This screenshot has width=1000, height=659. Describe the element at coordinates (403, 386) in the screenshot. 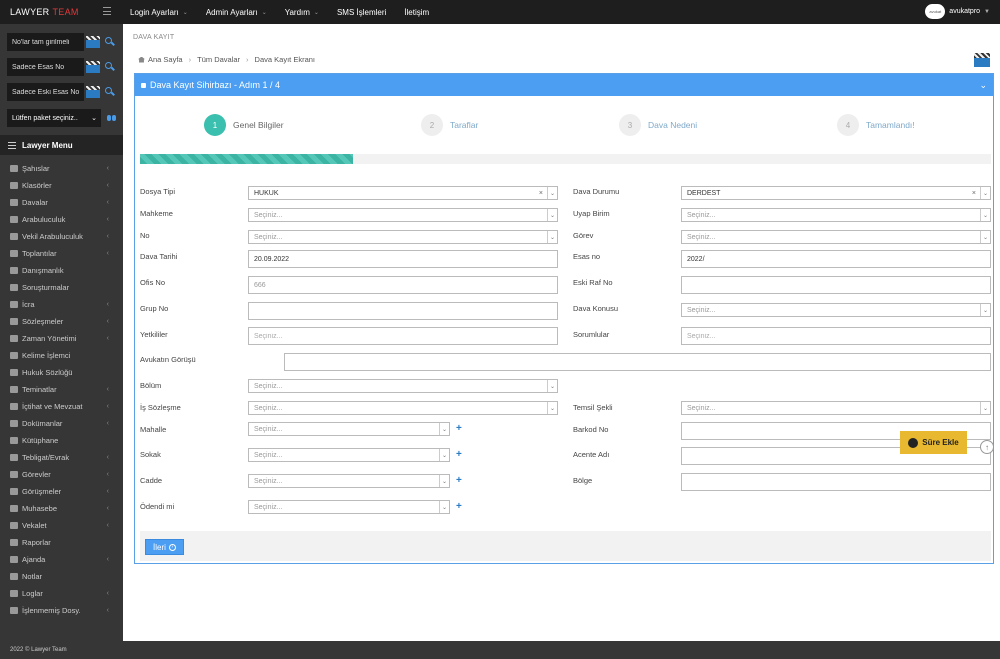

I see `bolum-select: Seçiniz... ⌄` at that location.